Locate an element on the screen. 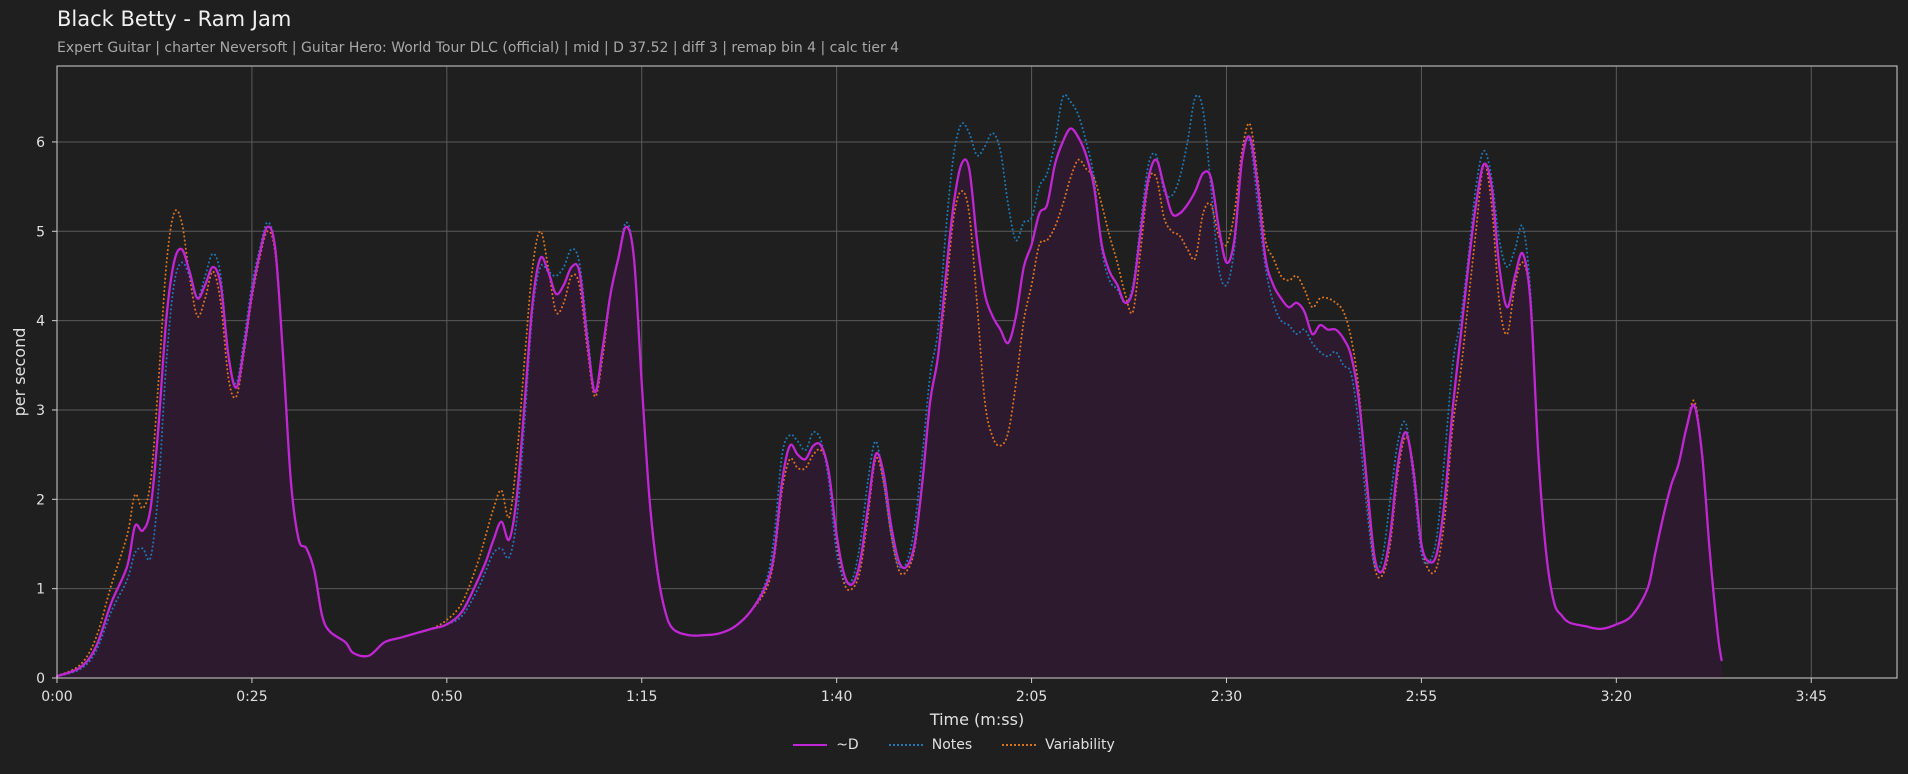 This screenshot has width=1908, height=774. x-tick-label: 2:05 is located at coordinates (1031, 697).